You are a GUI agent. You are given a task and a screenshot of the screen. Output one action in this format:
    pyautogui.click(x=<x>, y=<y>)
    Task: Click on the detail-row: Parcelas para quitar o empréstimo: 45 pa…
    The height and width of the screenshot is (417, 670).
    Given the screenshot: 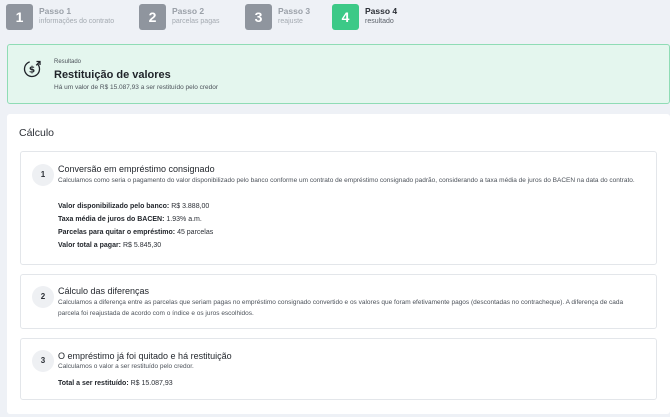 What is the action you would take?
    pyautogui.click(x=135, y=232)
    